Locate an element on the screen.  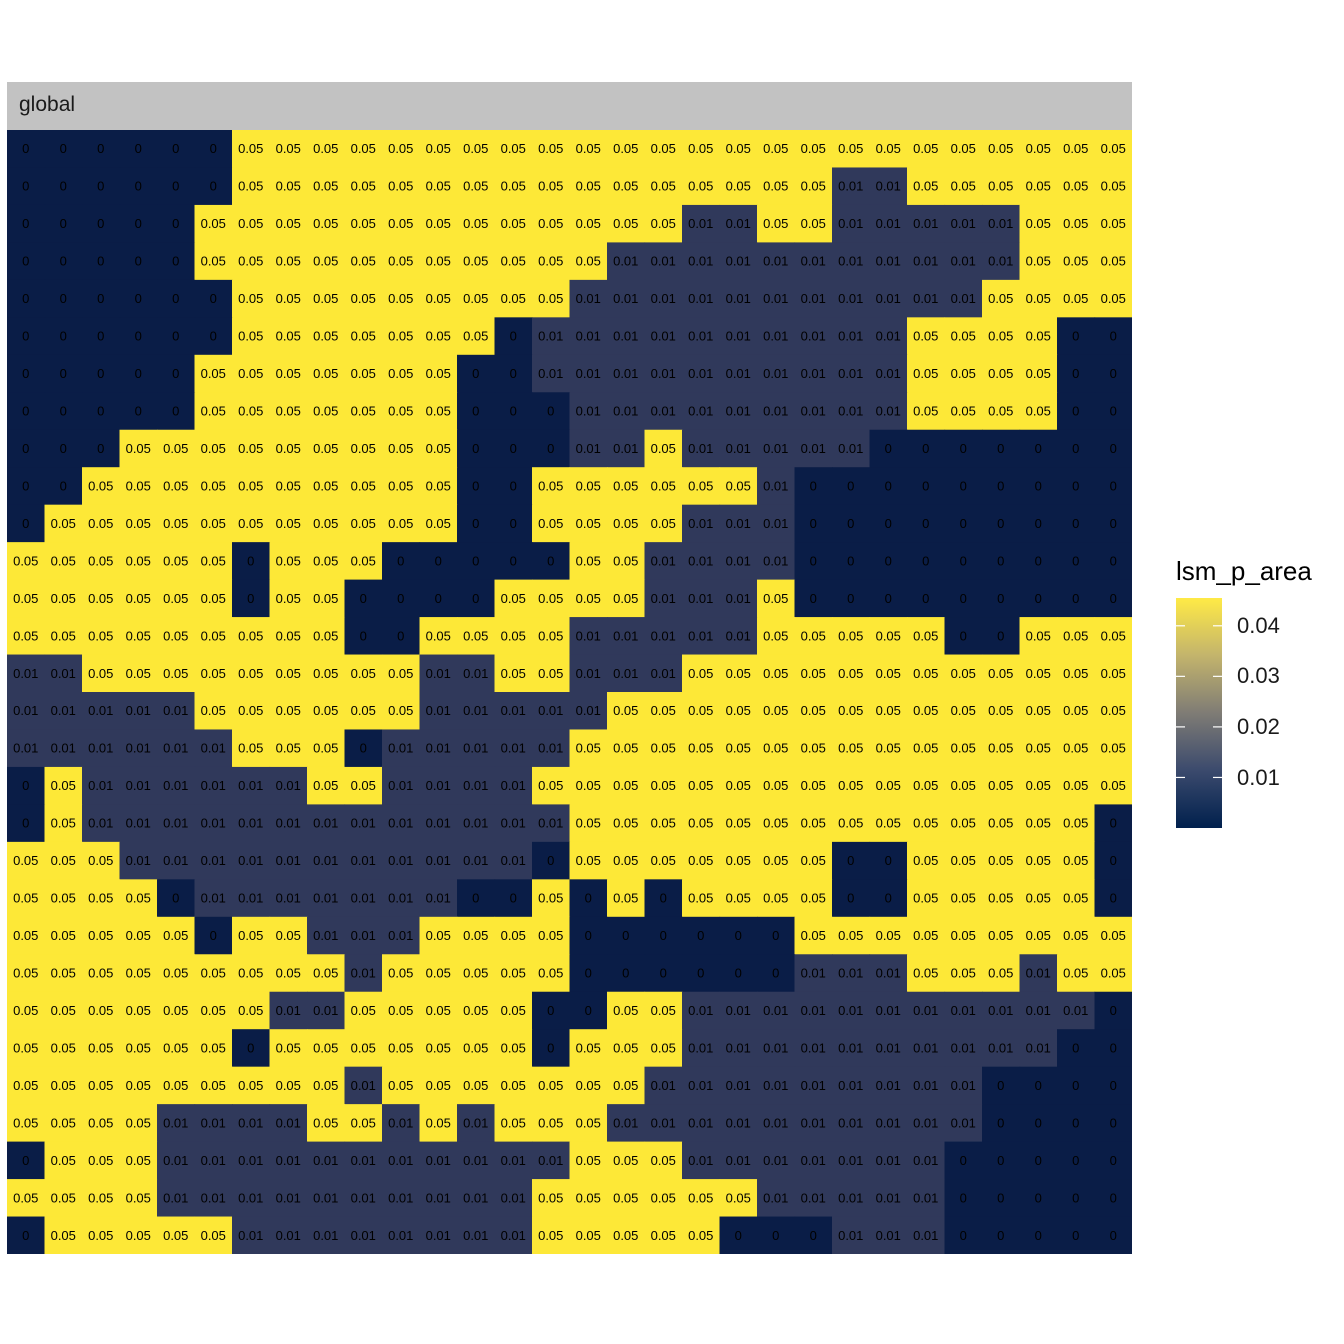
legend-tick-label: 0.02 is located at coordinates (1258, 726).